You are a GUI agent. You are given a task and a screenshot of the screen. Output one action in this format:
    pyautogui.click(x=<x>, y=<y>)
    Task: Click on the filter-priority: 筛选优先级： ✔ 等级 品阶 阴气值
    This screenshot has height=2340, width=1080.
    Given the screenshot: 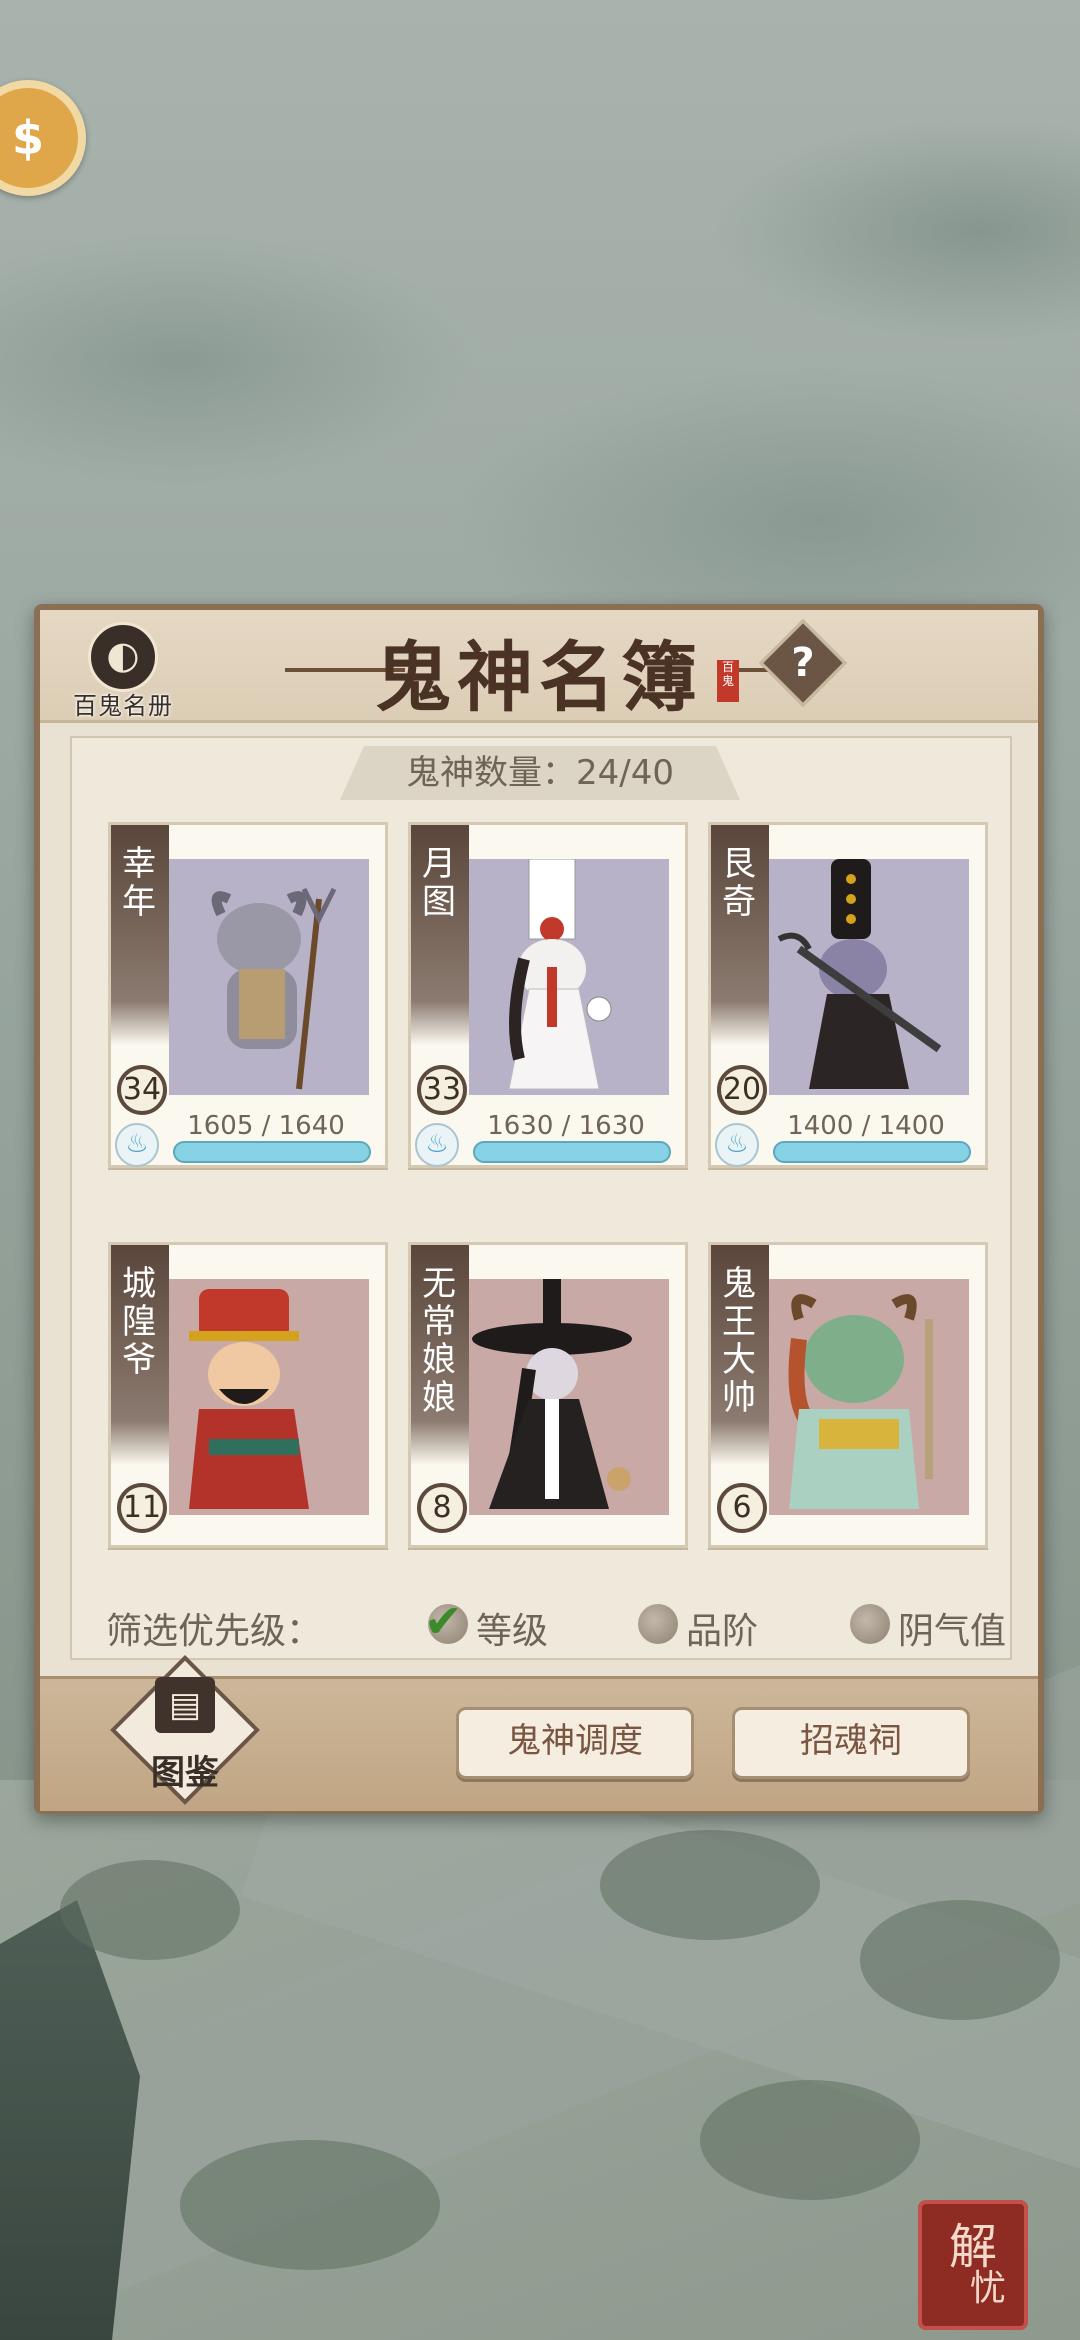 What is the action you would take?
    pyautogui.click(x=556, y=1624)
    